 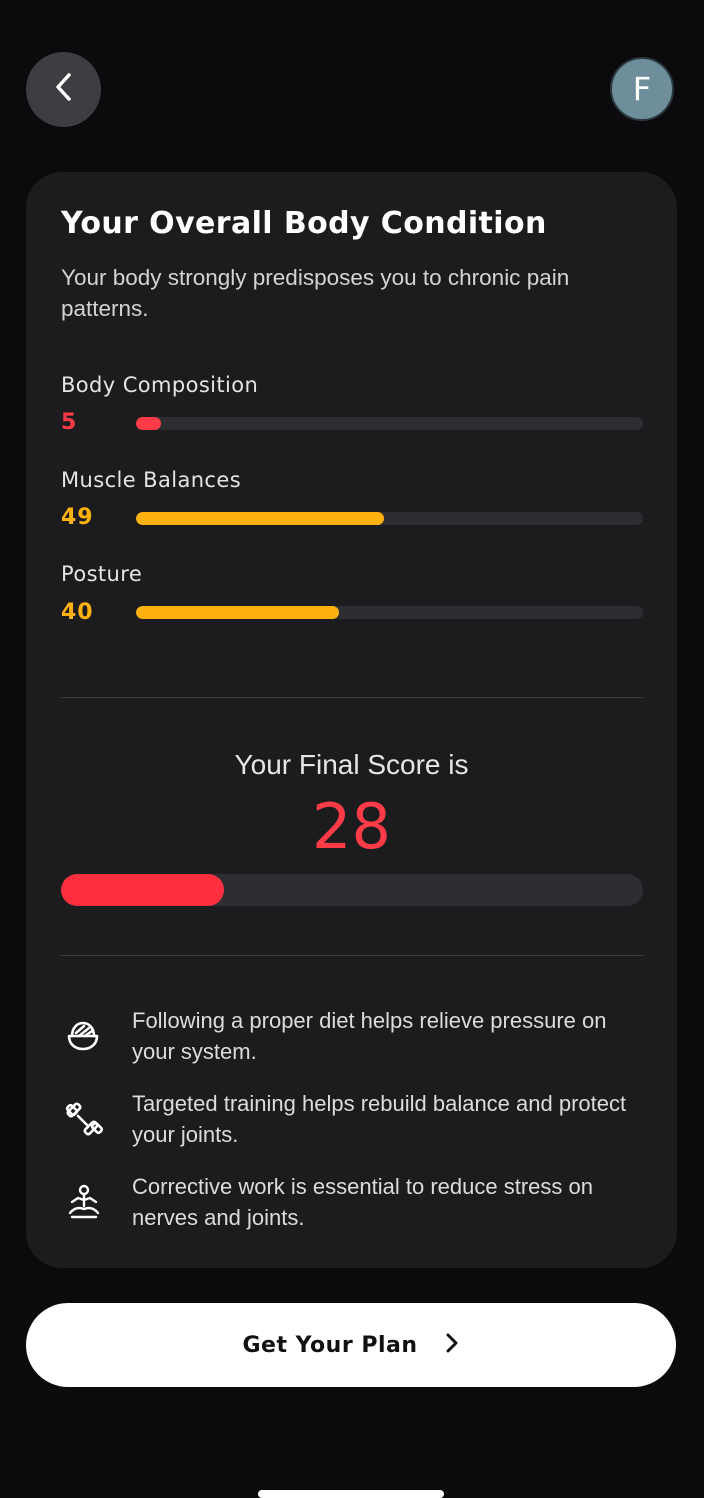 I want to click on food-bowl-icon, so click(x=96, y=1036).